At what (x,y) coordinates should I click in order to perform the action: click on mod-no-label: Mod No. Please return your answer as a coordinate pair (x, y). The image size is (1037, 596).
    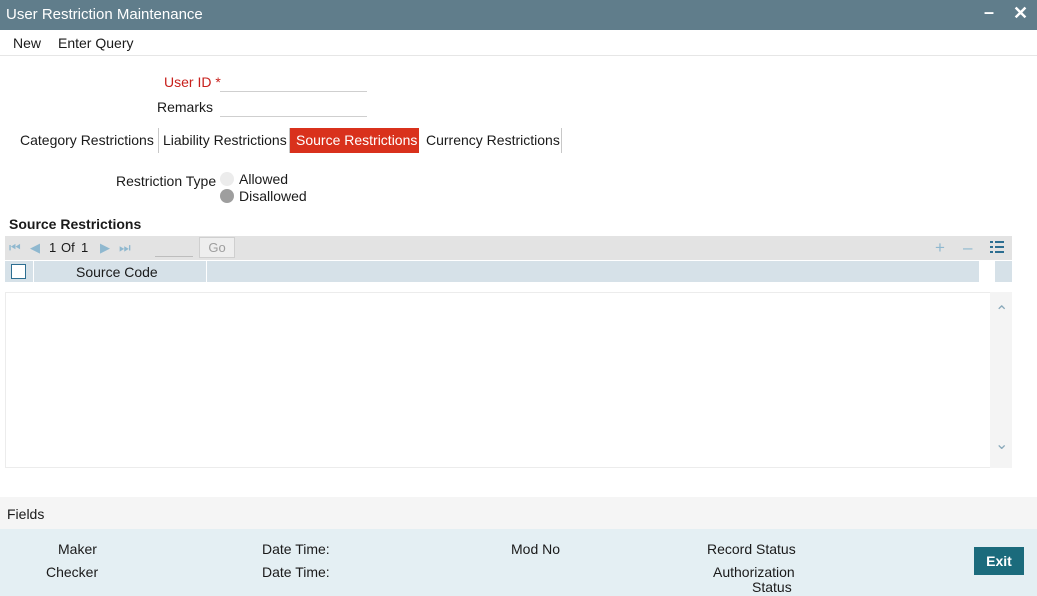
    Looking at the image, I should click on (536, 549).